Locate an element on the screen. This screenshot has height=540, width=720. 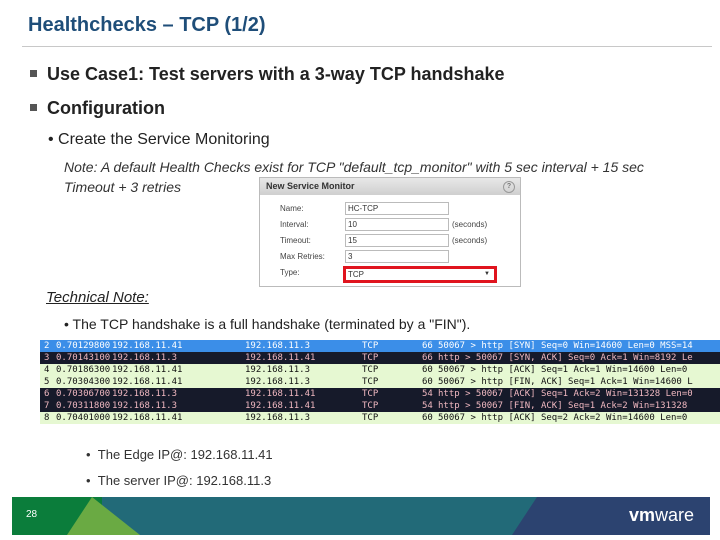
technical-note-heading: Technical Note: is located at coordinates (97, 297).